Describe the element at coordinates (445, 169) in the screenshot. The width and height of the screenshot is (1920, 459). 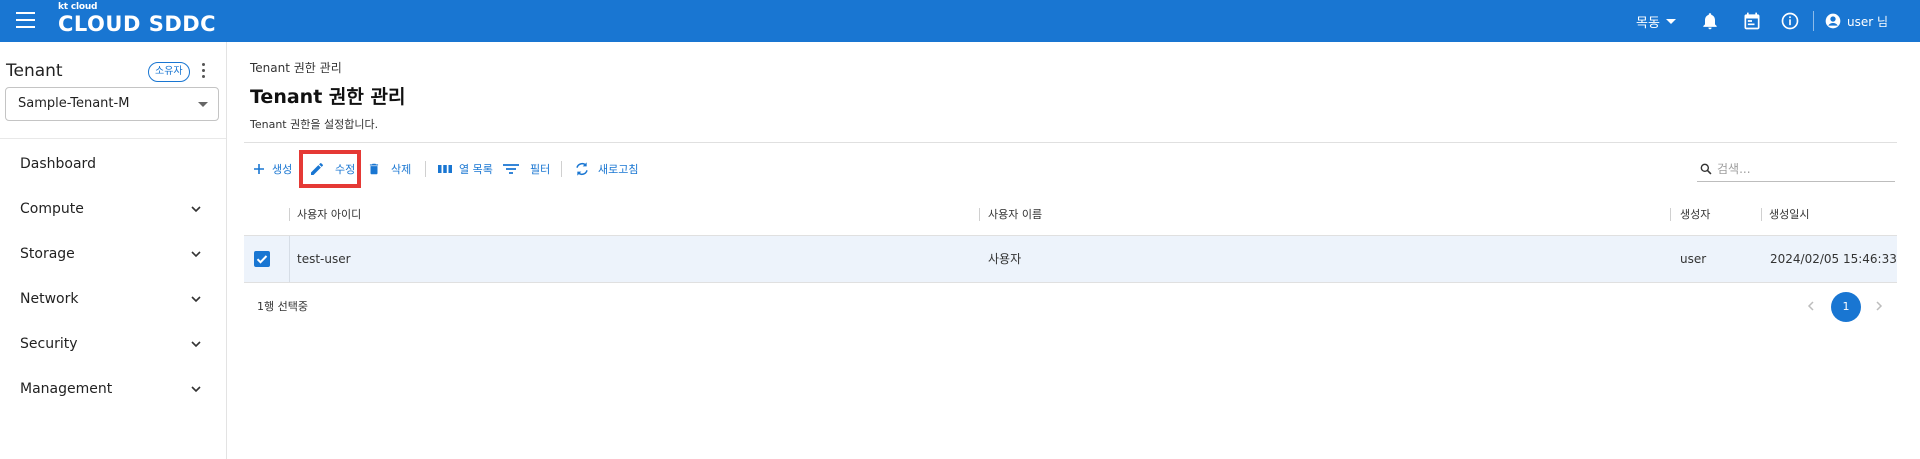
I see `view-column-icon` at that location.